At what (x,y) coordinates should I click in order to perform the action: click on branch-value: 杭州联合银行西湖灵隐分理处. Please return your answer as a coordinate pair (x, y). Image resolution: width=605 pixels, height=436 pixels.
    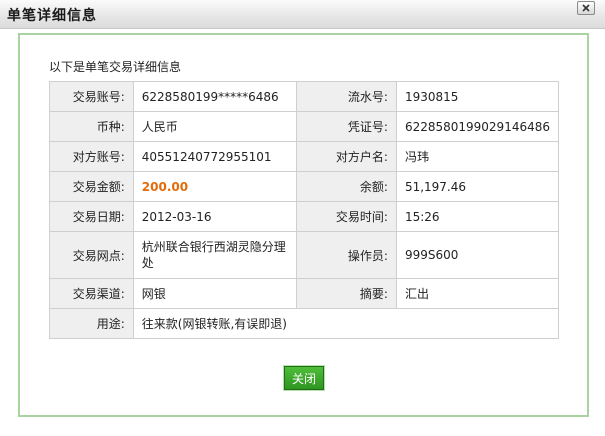
    Looking at the image, I should click on (214, 255).